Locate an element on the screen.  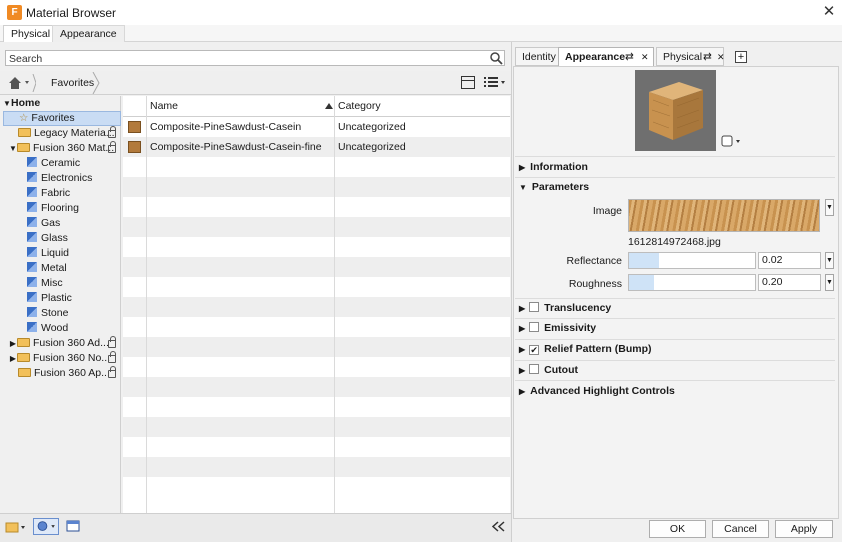
preview-shape-icon is located at coordinates (732, 141).